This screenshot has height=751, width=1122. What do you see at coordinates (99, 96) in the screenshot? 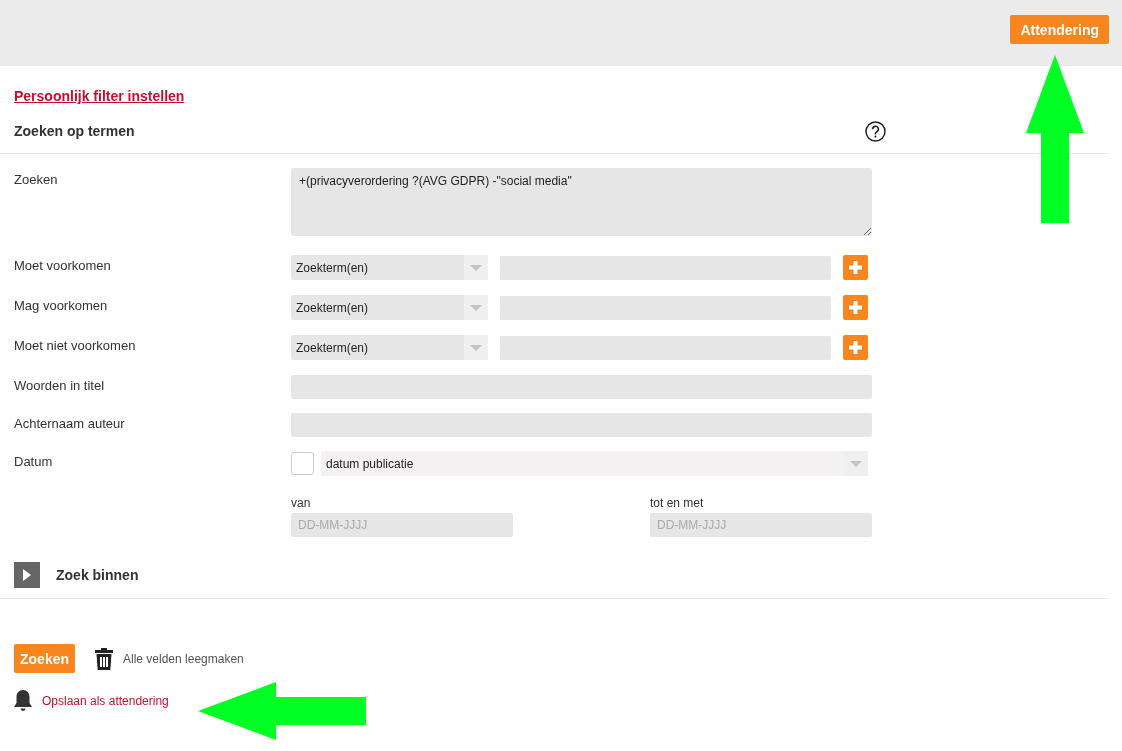
I see `filter-link: Persoonlijk filter instellen` at bounding box center [99, 96].